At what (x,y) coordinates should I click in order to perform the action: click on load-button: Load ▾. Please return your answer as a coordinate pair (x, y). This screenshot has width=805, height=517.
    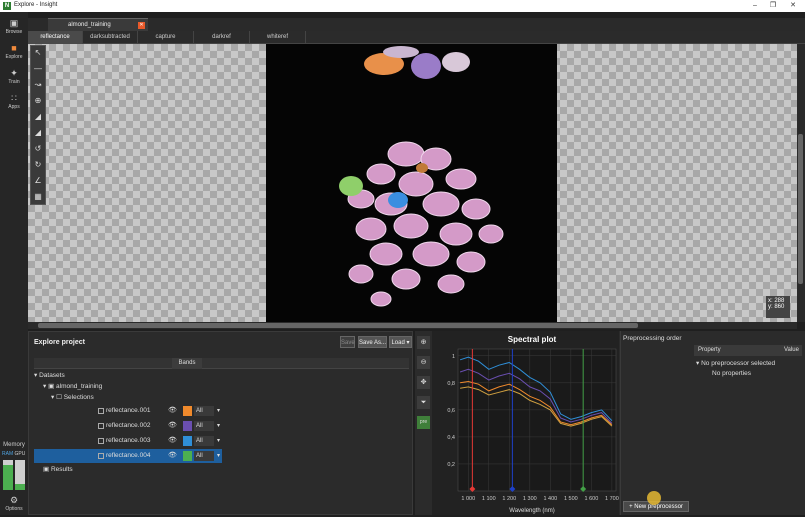
    Looking at the image, I should click on (400, 342).